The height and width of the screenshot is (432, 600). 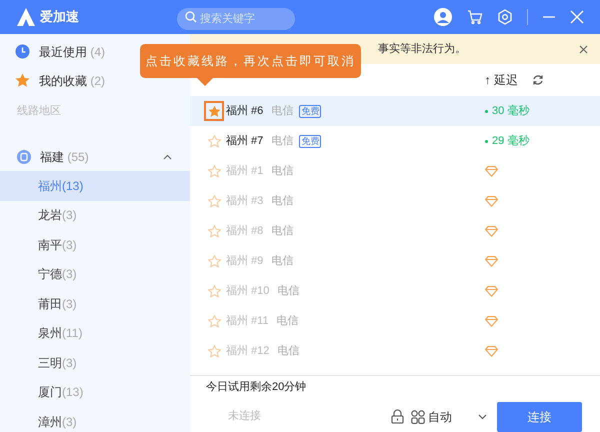 I want to click on server-name: 福州 #7, so click(x=245, y=141).